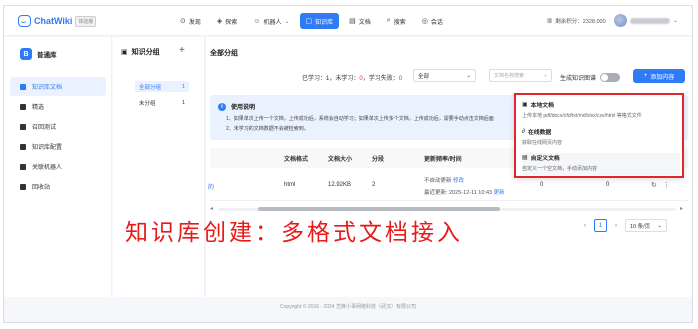  I want to click on more-icon: ⋮, so click(666, 185).